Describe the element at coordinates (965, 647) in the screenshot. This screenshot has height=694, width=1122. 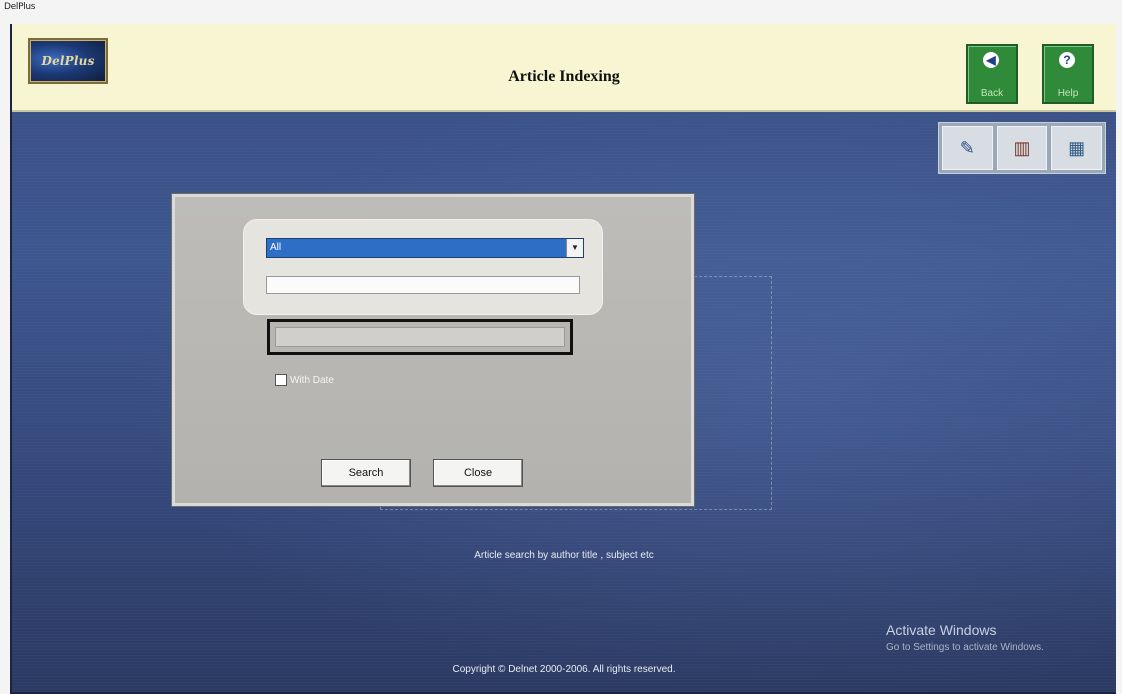
I see `watermark-subtitle: Go to Settings to activate Windows.` at that location.